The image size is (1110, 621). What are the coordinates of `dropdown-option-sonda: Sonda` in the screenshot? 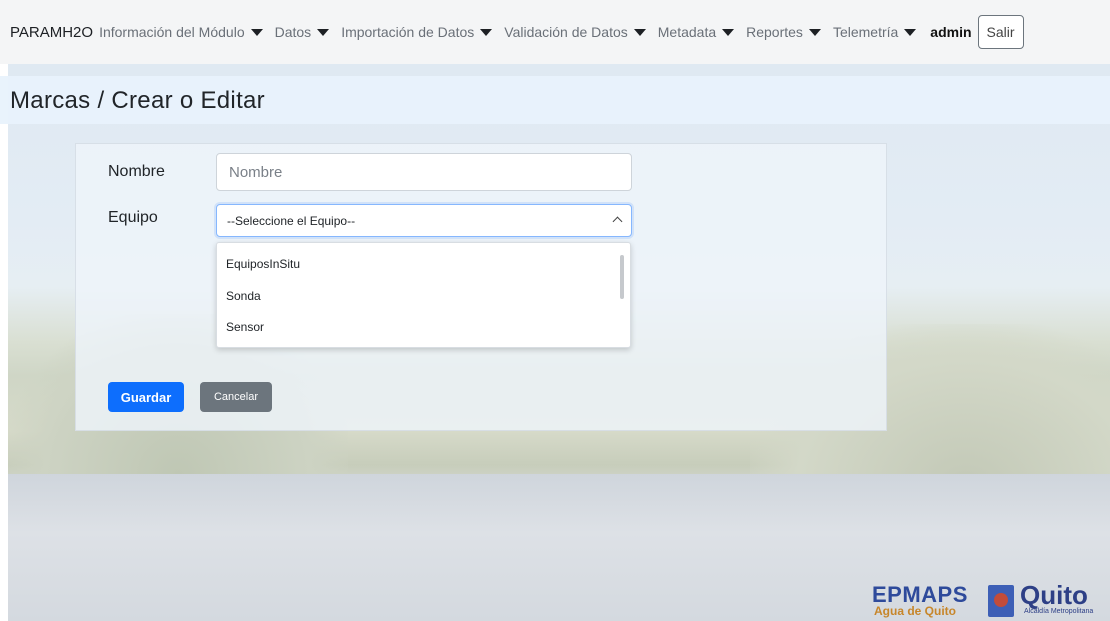 It's located at (243, 296).